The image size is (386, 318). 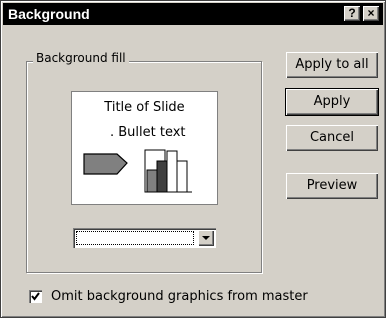 What do you see at coordinates (332, 65) in the screenshot?
I see `apply-to-all-button: Apply to all` at bounding box center [332, 65].